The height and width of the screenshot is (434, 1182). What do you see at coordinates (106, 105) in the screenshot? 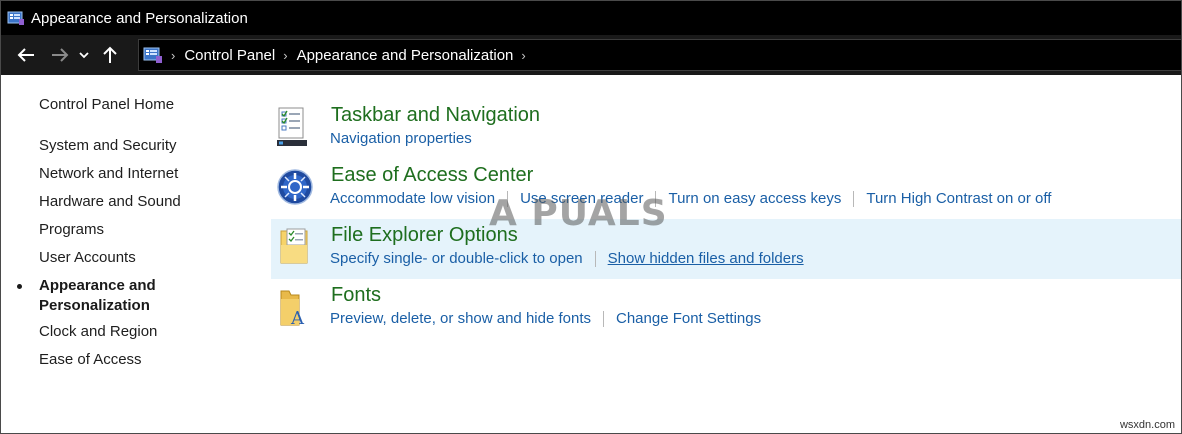
I see `sidebar-item-control-panel-home: Control Panel Home` at bounding box center [106, 105].